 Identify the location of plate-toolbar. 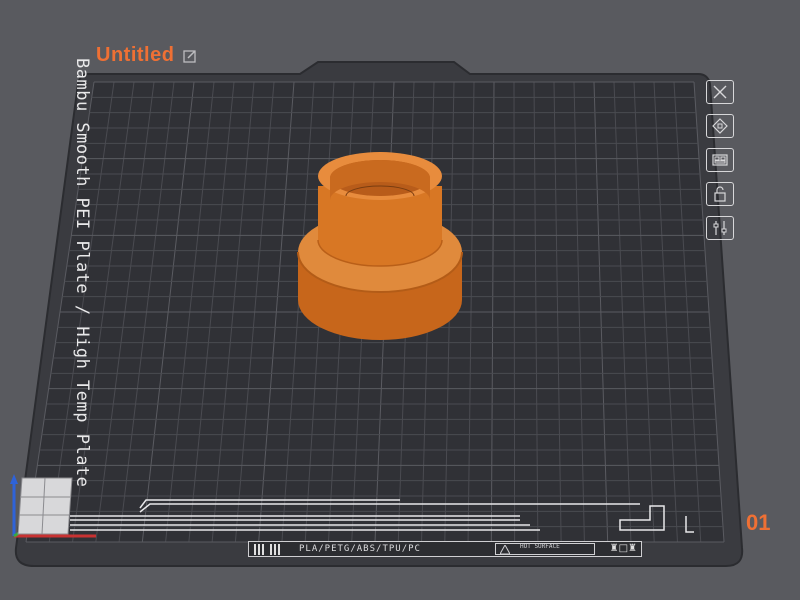
(722, 165).